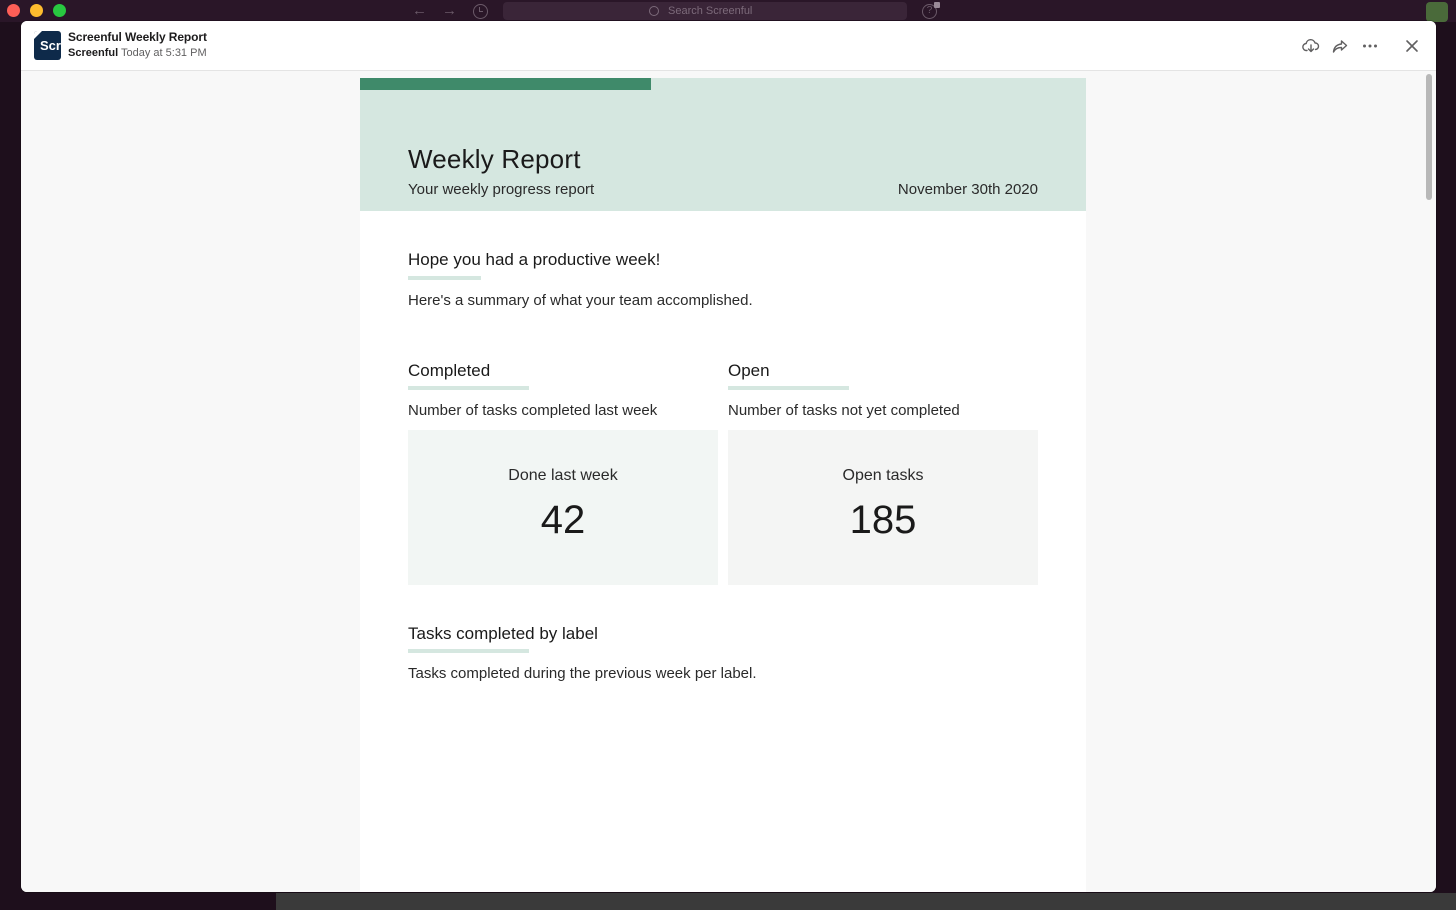 This screenshot has height=910, width=1456. What do you see at coordinates (505, 84) in the screenshot?
I see `hero-accent-bar` at bounding box center [505, 84].